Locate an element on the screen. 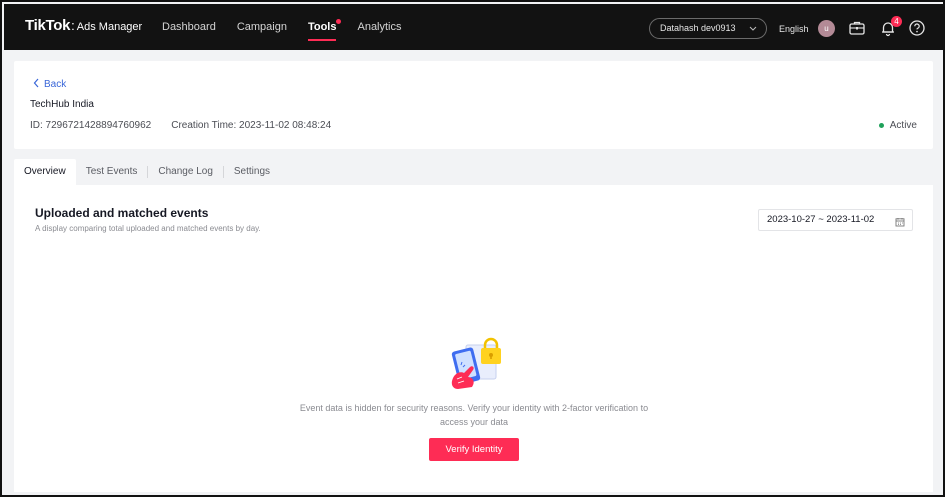 The height and width of the screenshot is (497, 945). back-link: Back is located at coordinates (49, 84).